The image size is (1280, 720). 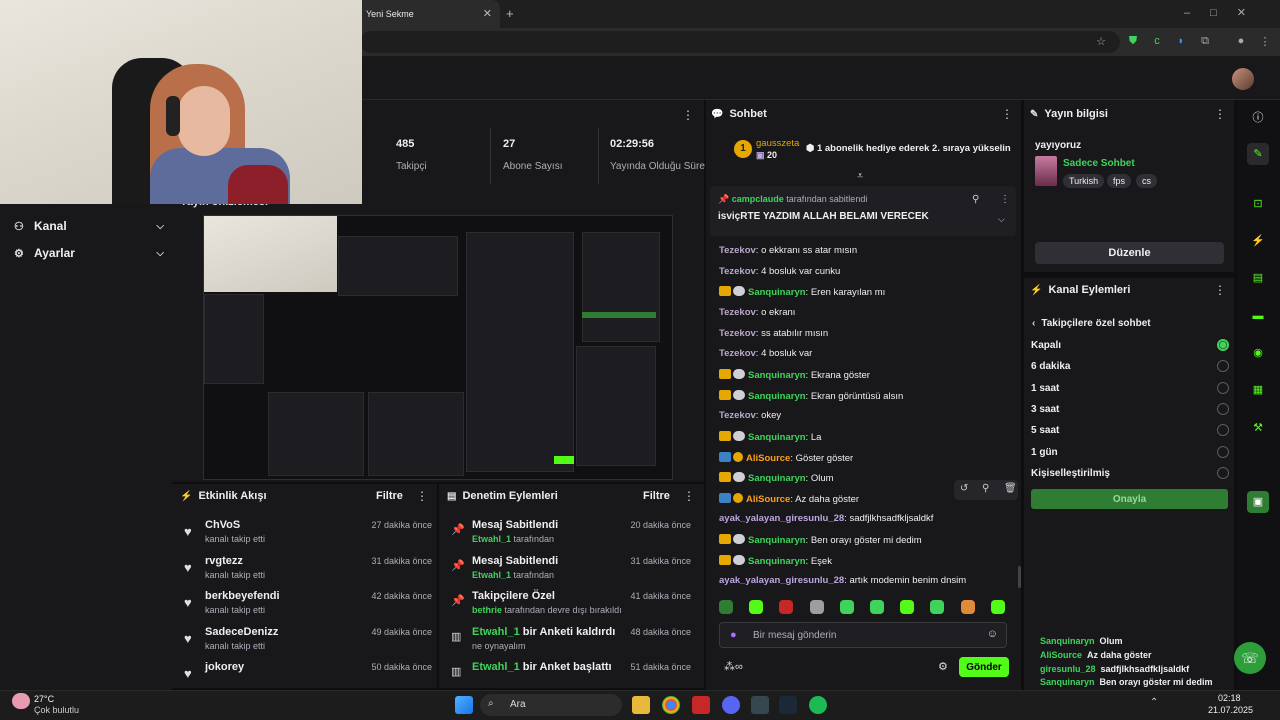 What do you see at coordinates (656, 496) in the screenshot?
I see `moderation-filter-button: Filtre` at bounding box center [656, 496].